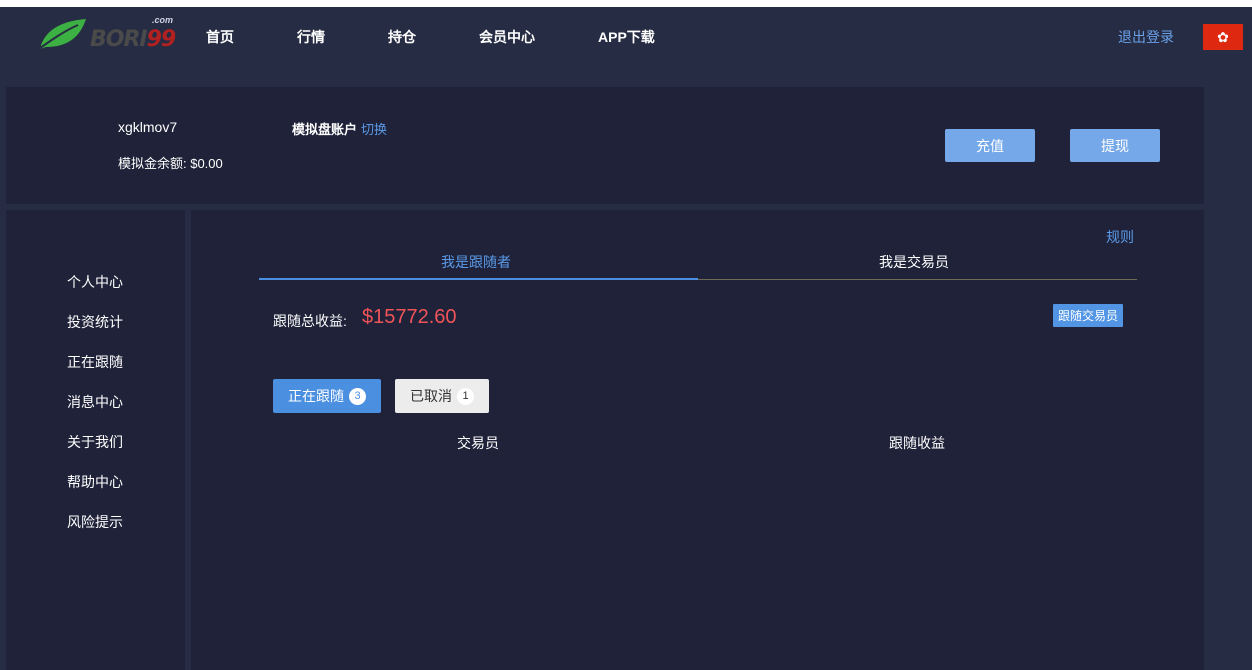  Describe the element at coordinates (465, 396) in the screenshot. I see `cancelled-count-badge: 1` at that location.